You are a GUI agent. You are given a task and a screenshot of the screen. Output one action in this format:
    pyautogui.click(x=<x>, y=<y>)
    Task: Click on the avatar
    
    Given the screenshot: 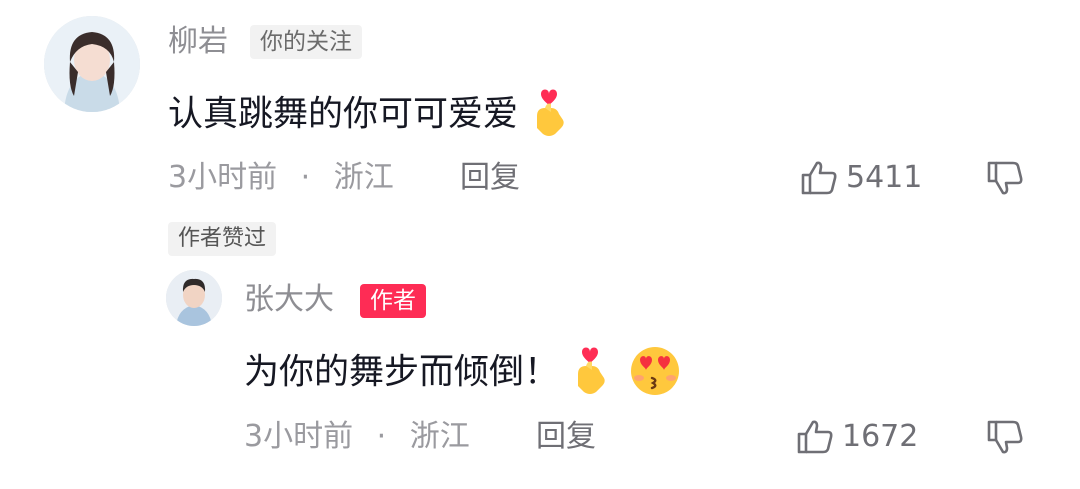 What is the action you would take?
    pyautogui.click(x=92, y=64)
    